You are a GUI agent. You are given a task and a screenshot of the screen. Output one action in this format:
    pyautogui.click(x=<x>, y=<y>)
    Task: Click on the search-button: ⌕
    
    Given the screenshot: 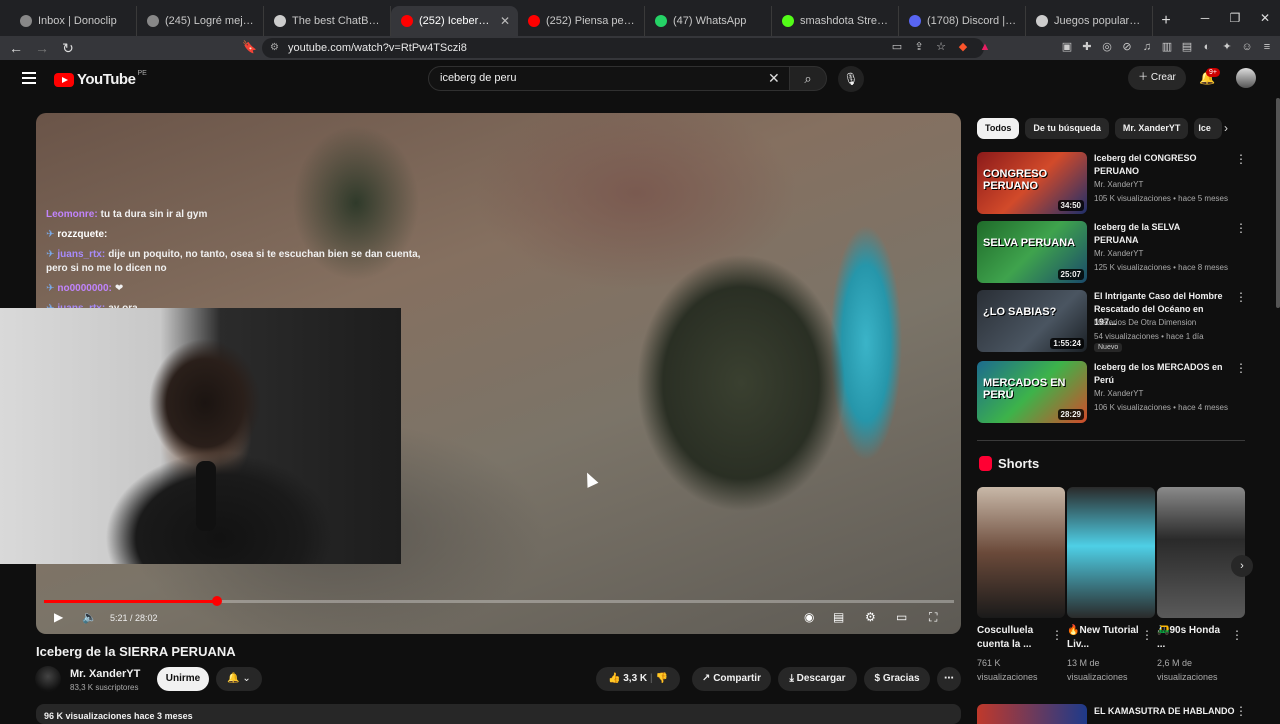 What is the action you would take?
    pyautogui.click(x=808, y=78)
    